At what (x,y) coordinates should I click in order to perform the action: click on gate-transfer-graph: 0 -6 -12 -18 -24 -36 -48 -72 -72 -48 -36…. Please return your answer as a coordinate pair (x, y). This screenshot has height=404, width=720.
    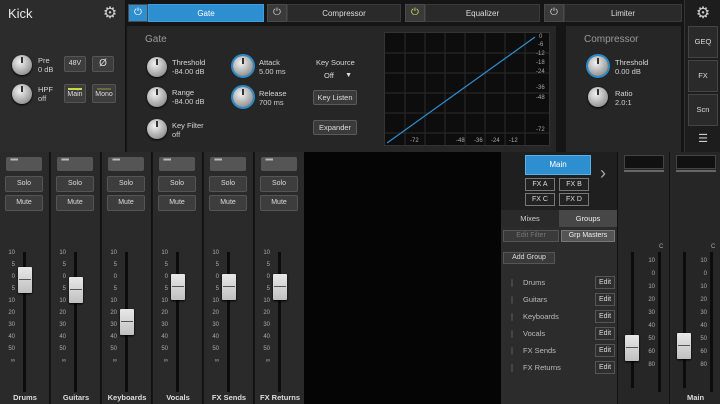
    Looking at the image, I should click on (467, 89).